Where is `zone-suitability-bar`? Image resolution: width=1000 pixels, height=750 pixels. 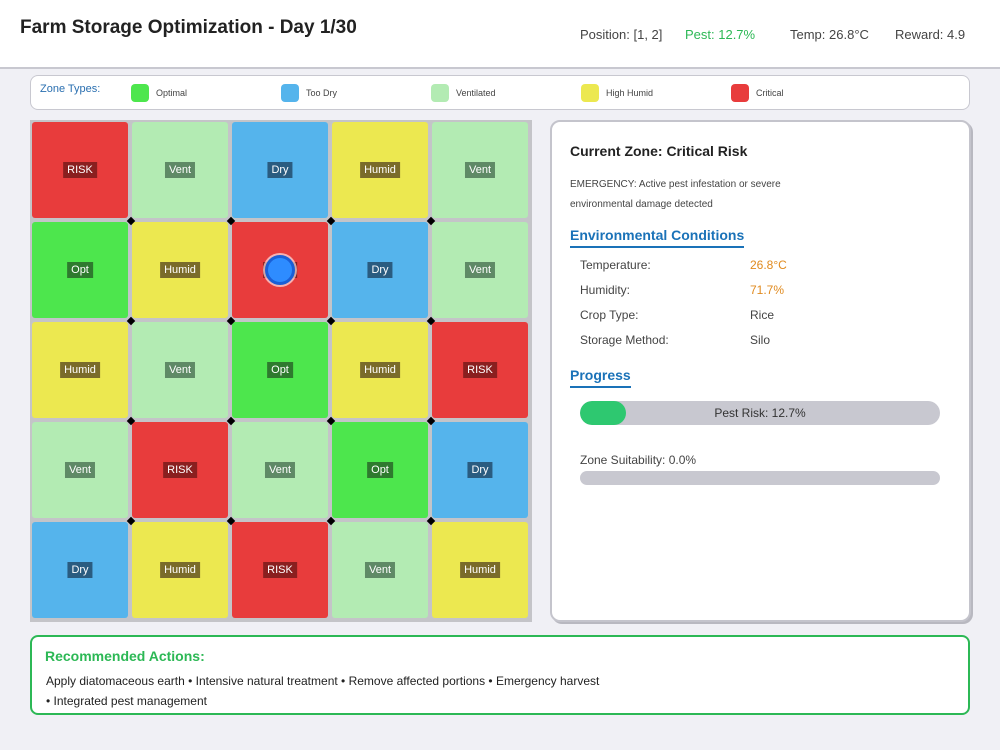 zone-suitability-bar is located at coordinates (760, 478).